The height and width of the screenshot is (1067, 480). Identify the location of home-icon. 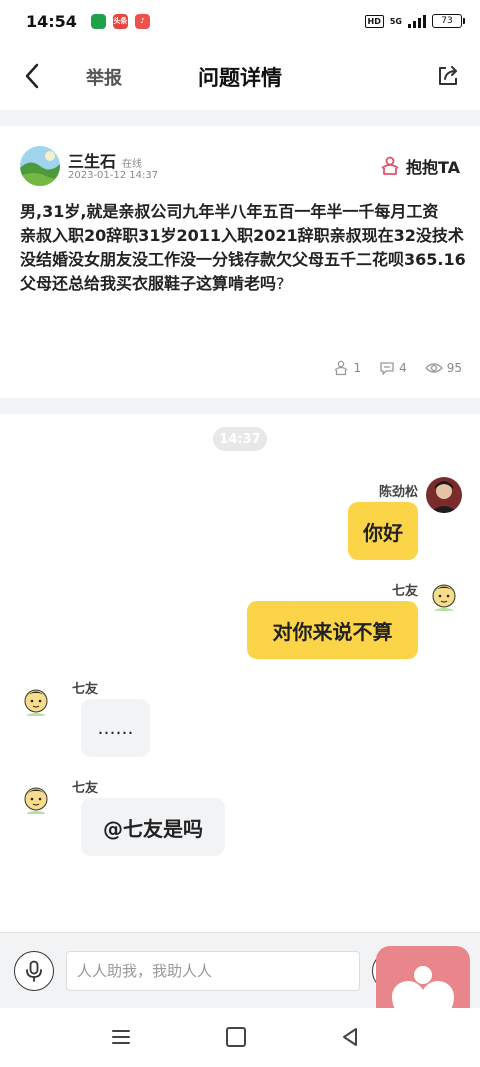
(236, 1037).